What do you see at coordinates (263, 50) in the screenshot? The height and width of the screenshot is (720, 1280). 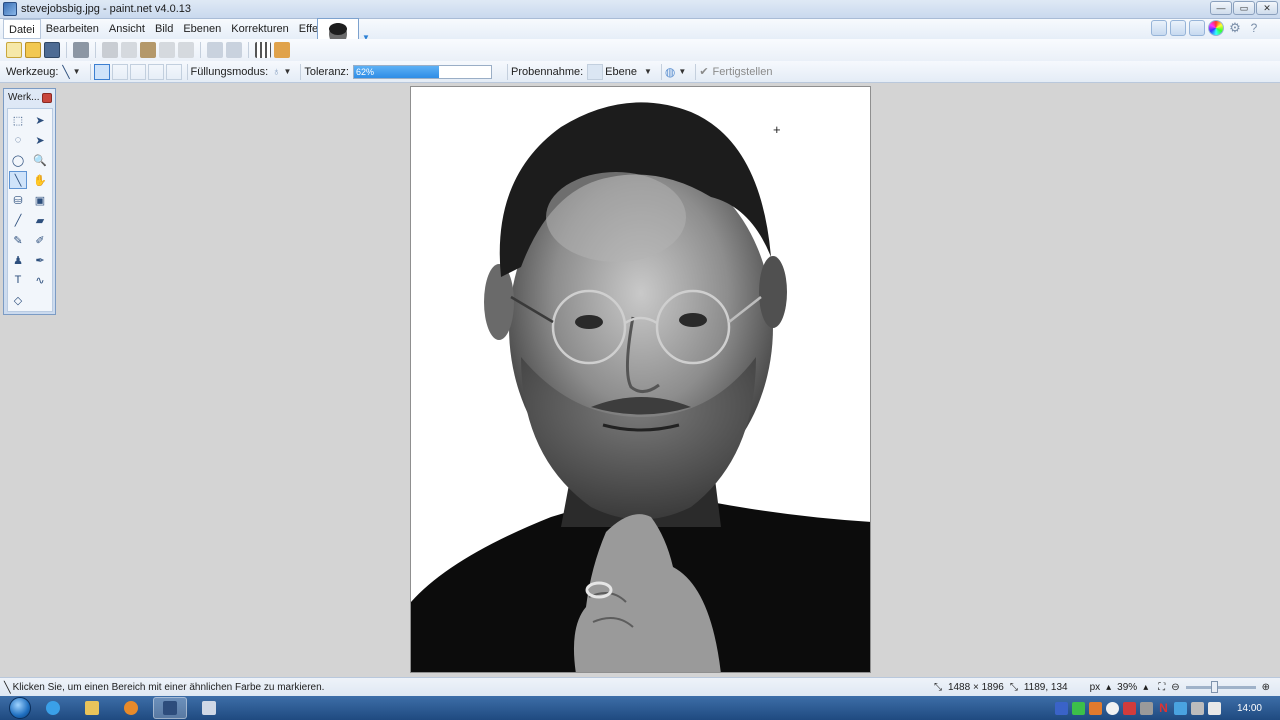 I see `grid-icon` at bounding box center [263, 50].